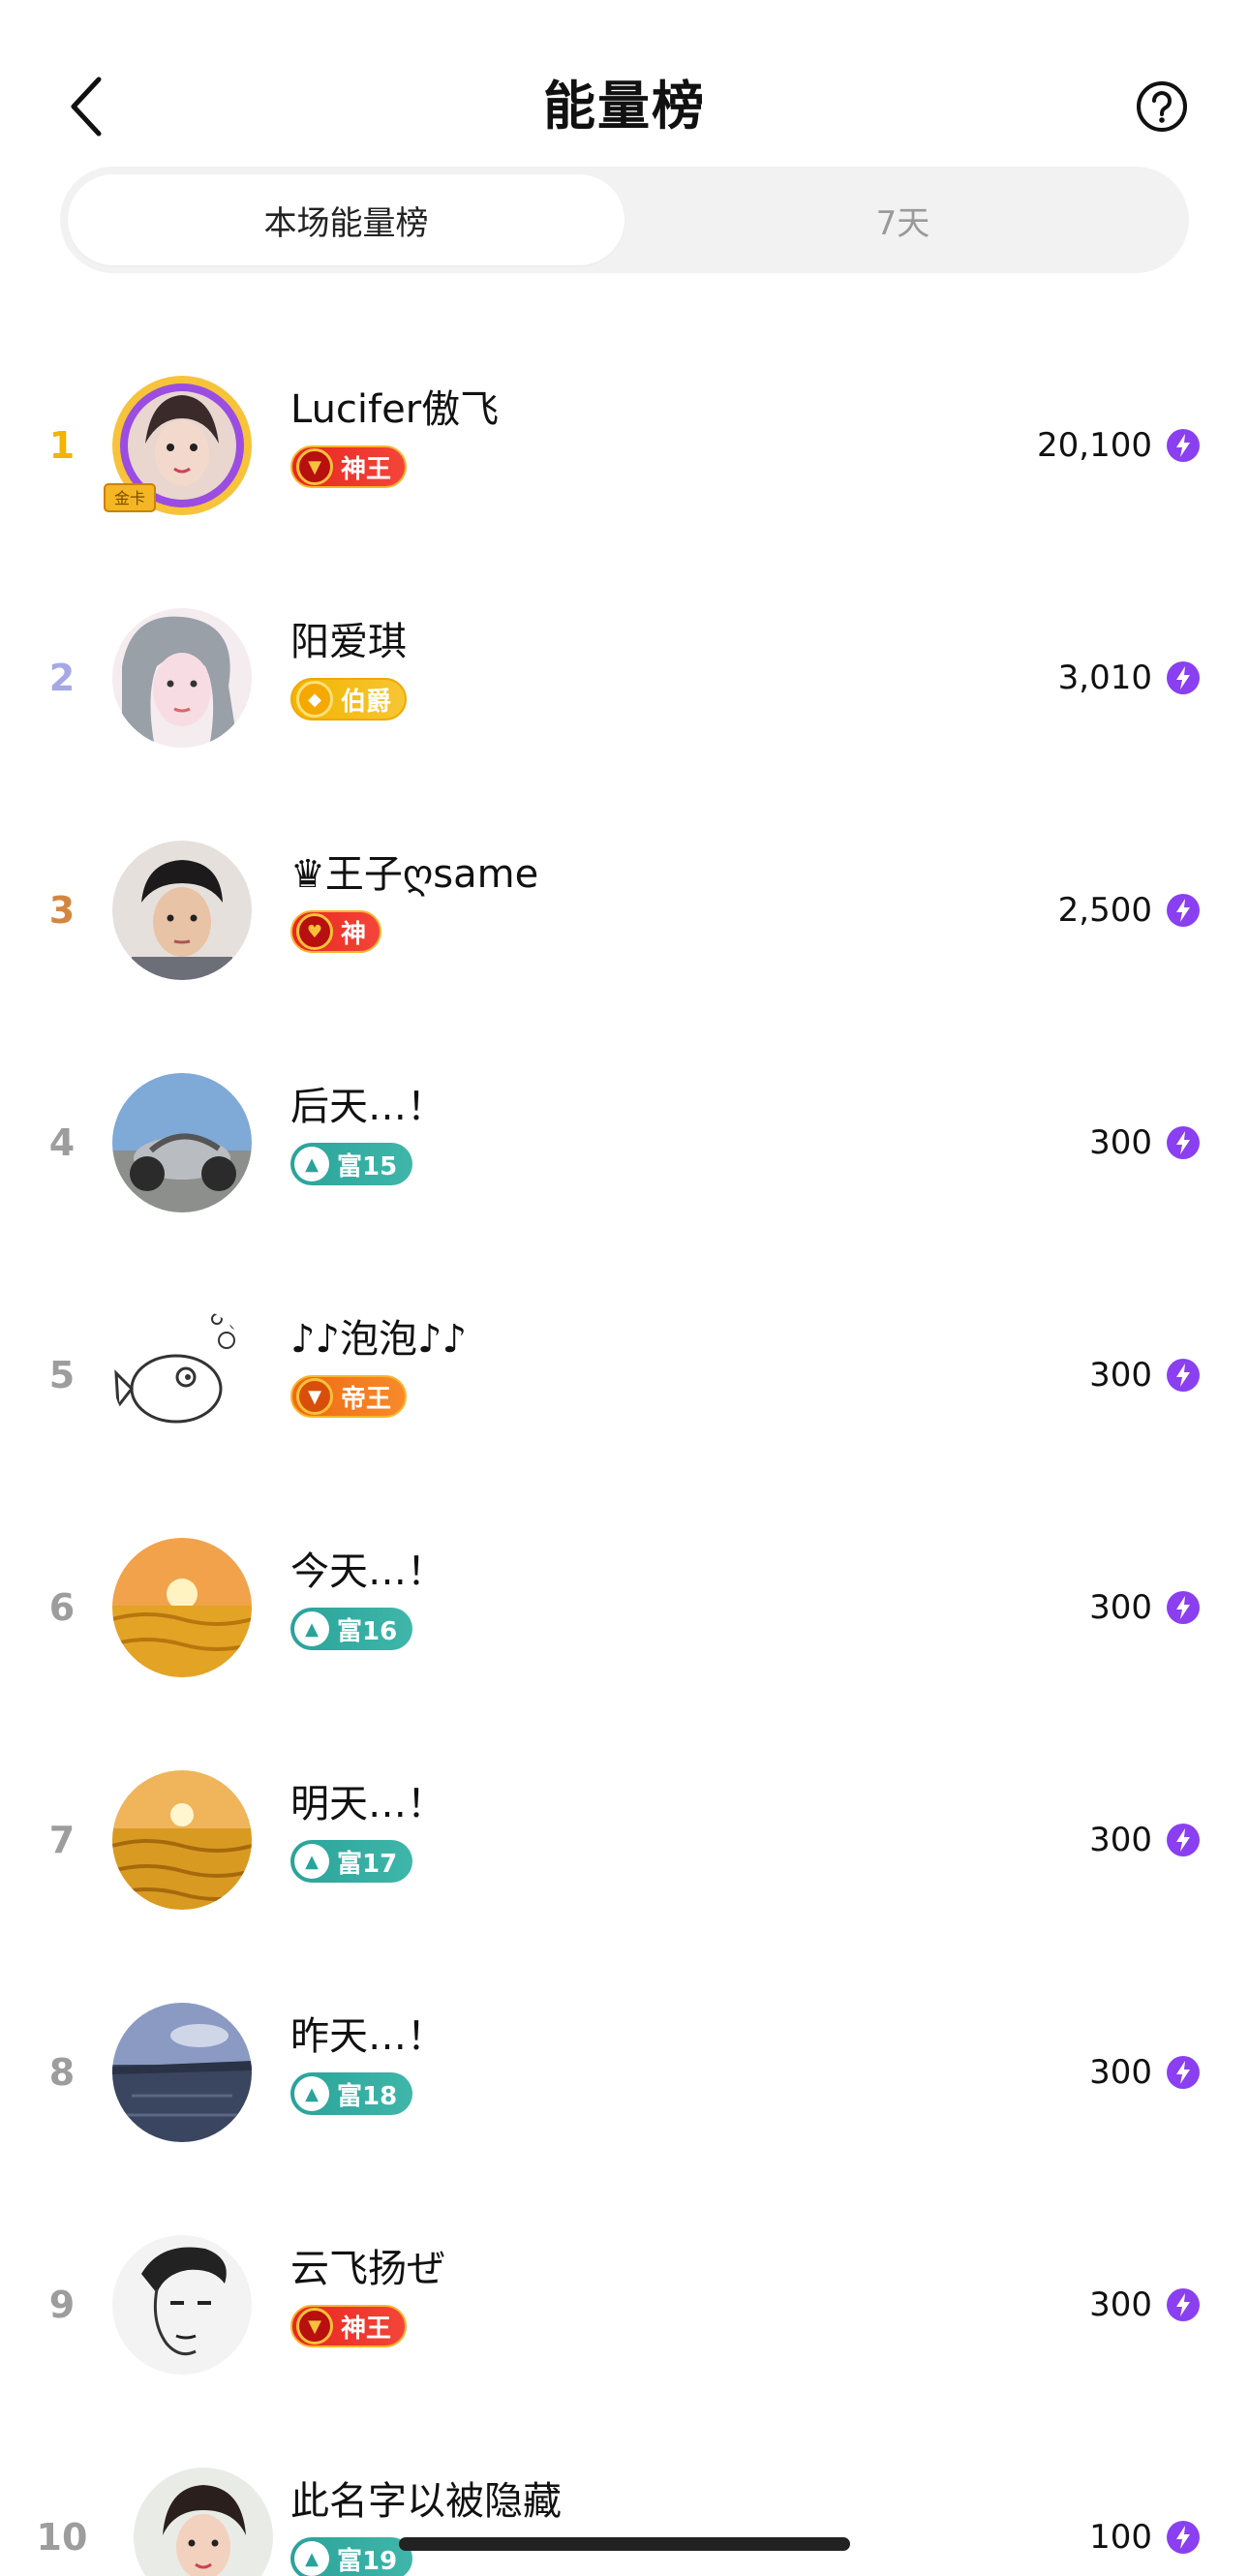  What do you see at coordinates (178, 445) in the screenshot?
I see `avatar: 金卡` at bounding box center [178, 445].